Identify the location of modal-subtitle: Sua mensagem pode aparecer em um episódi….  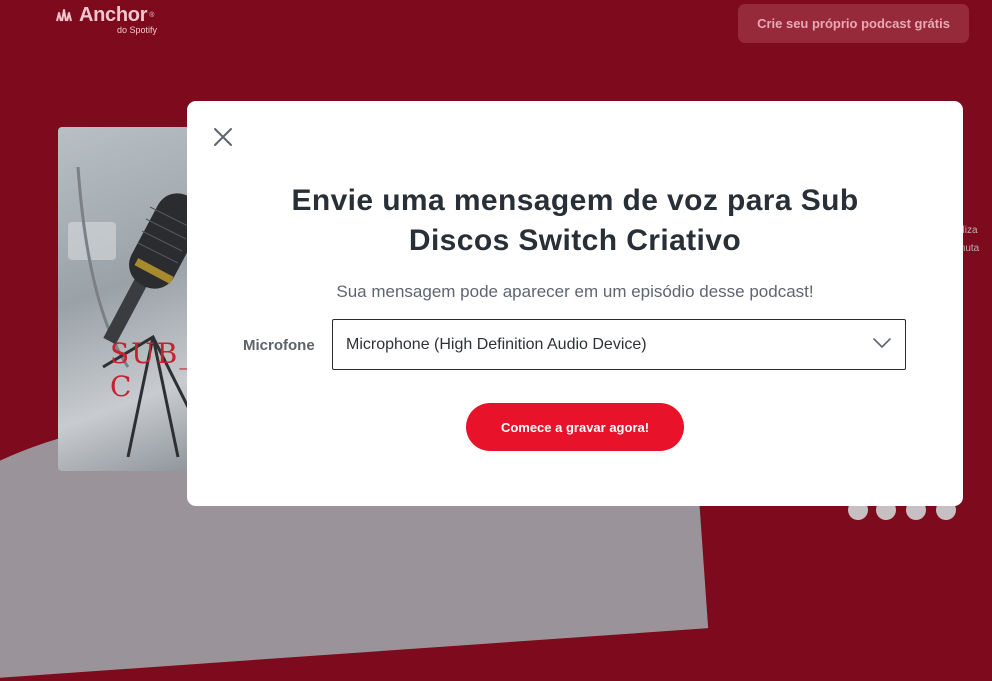
(575, 291).